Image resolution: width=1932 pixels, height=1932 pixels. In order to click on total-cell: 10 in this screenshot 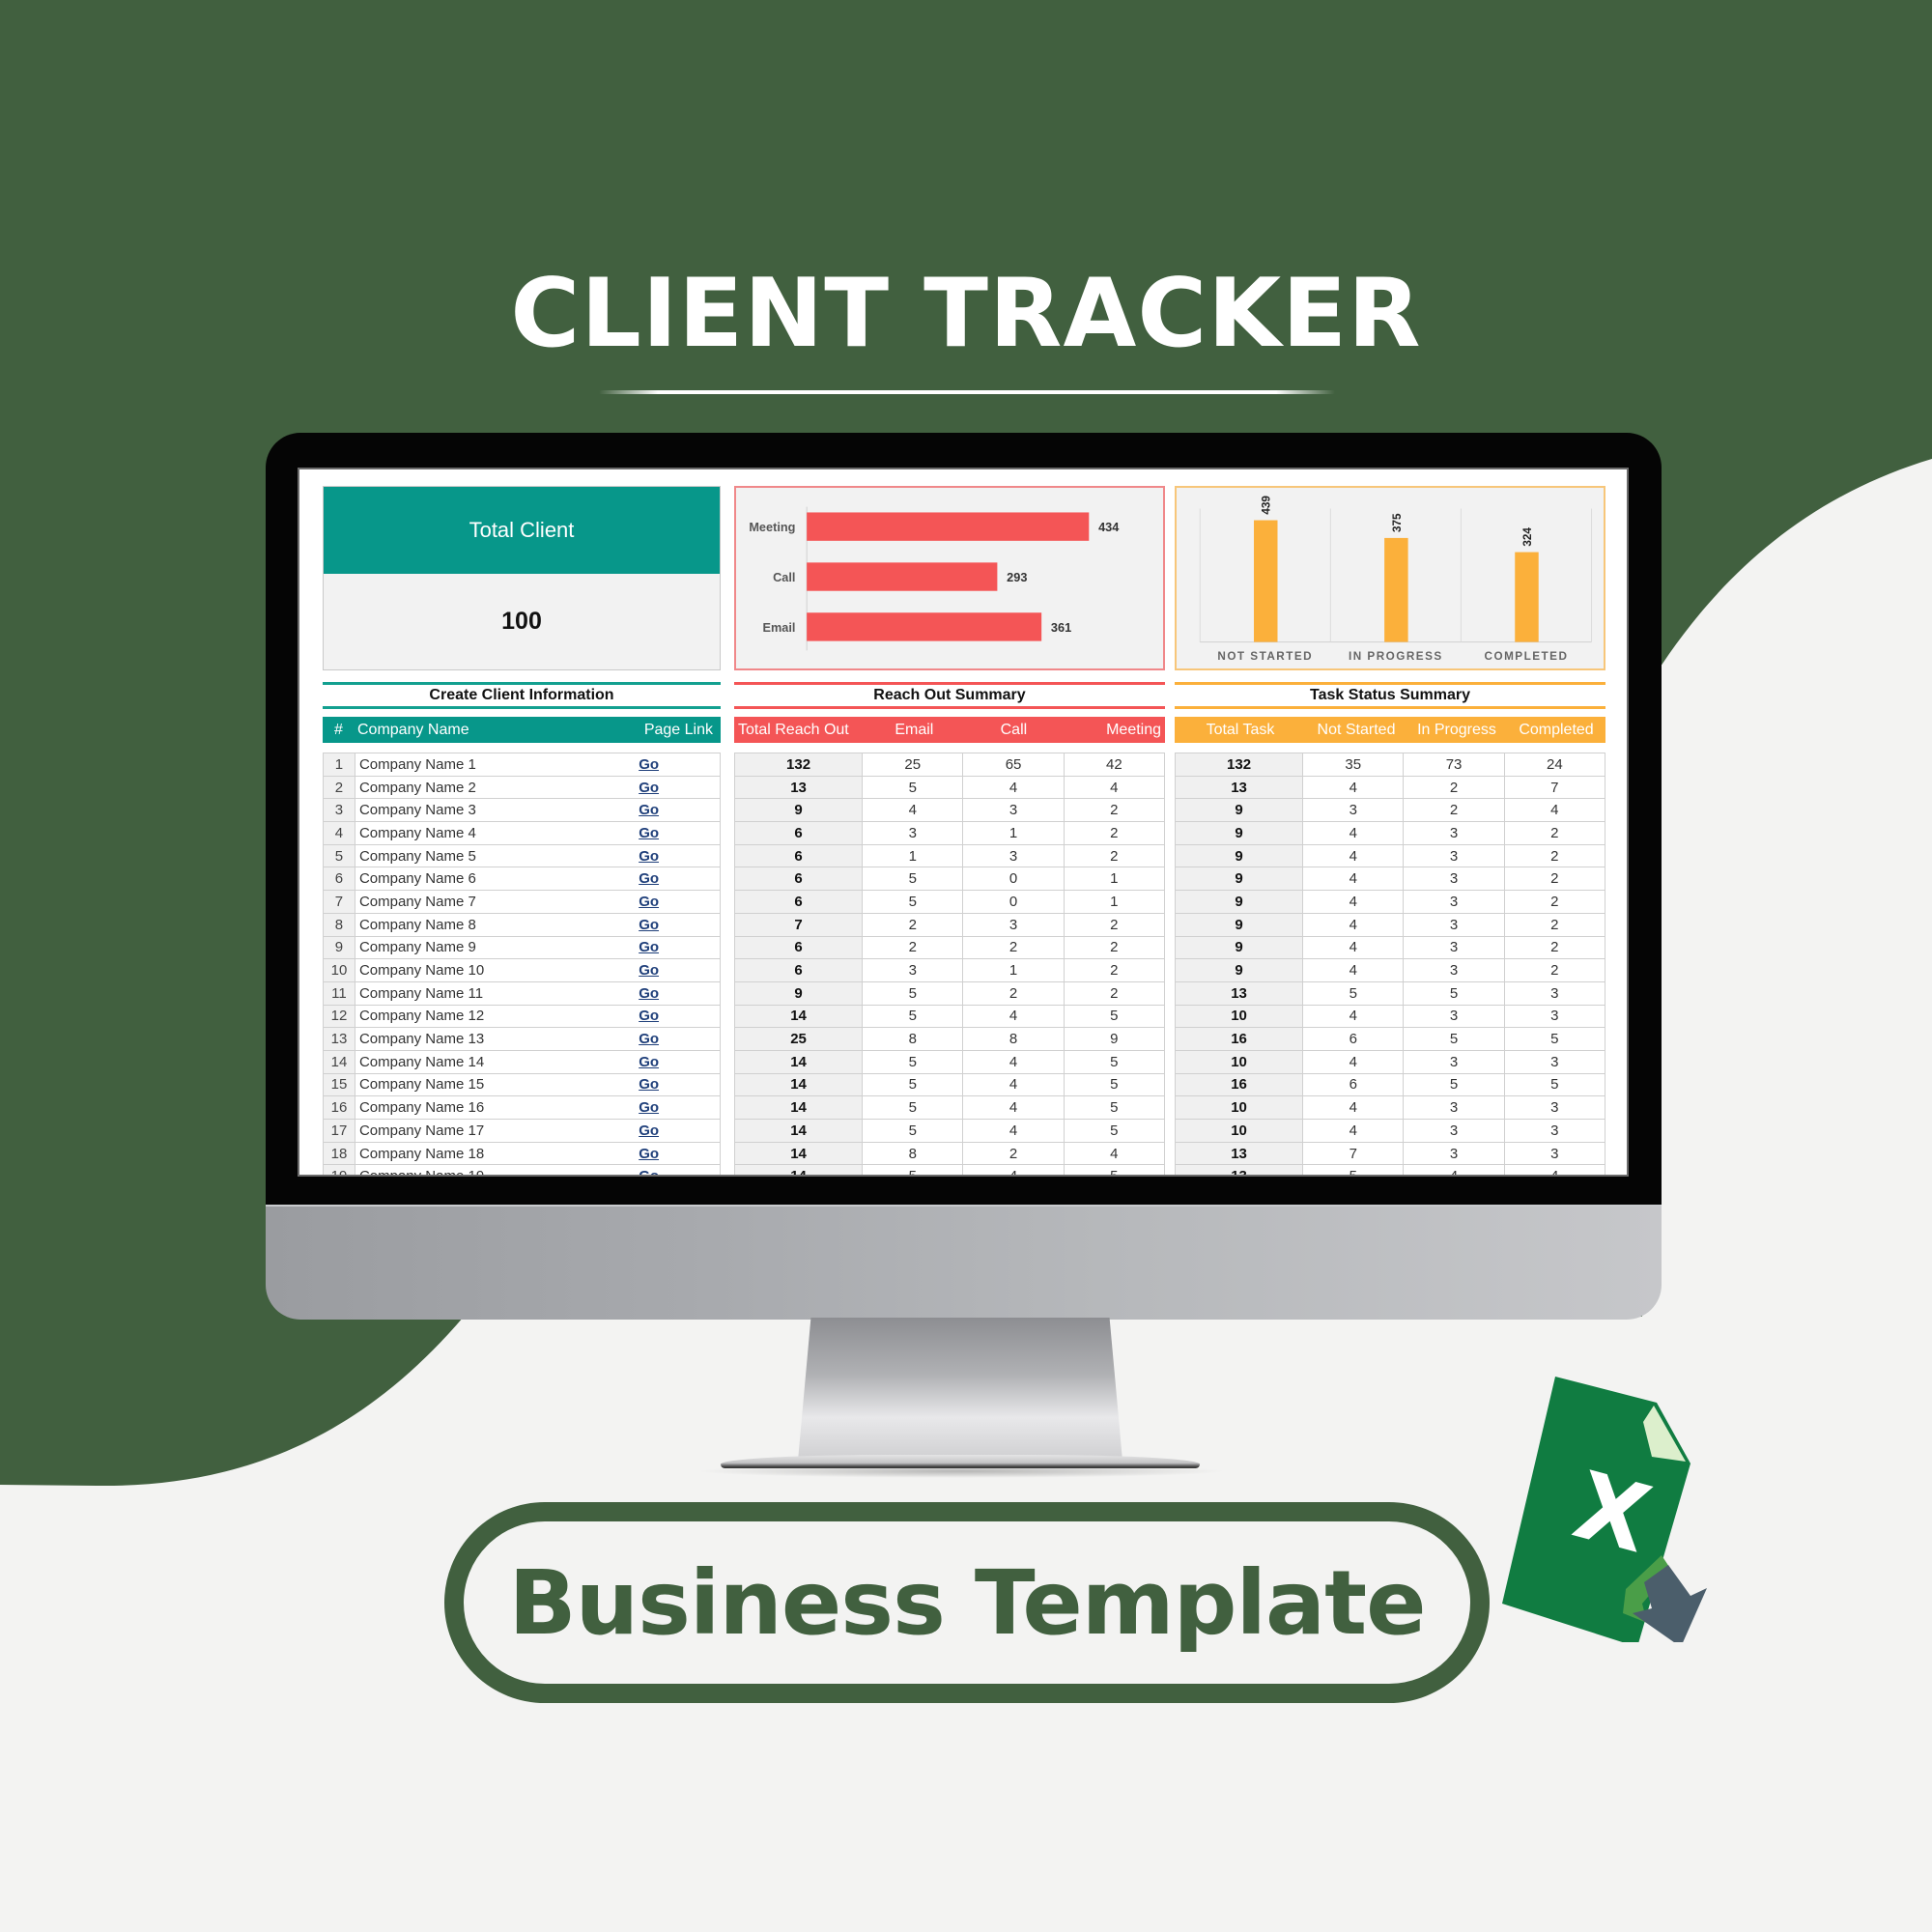, I will do `click(1239, 1061)`.